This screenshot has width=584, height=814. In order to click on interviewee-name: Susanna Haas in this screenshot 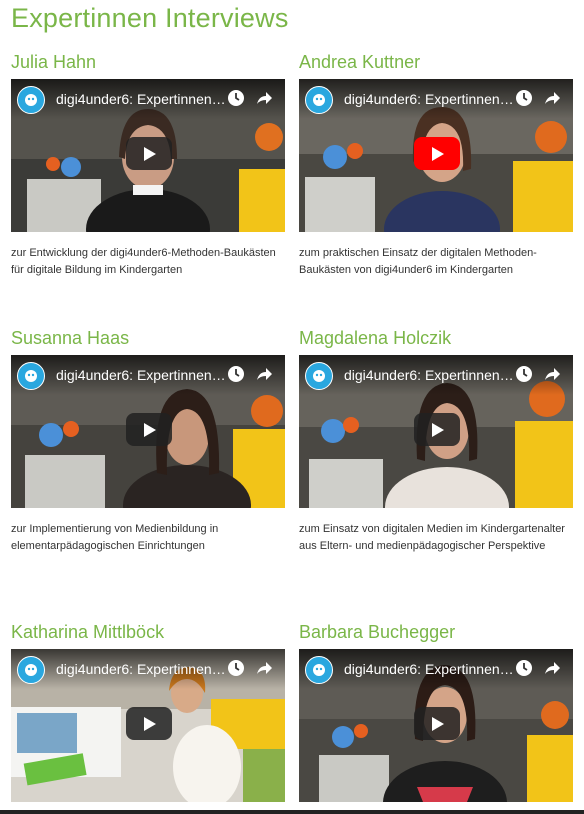, I will do `click(70, 338)`.